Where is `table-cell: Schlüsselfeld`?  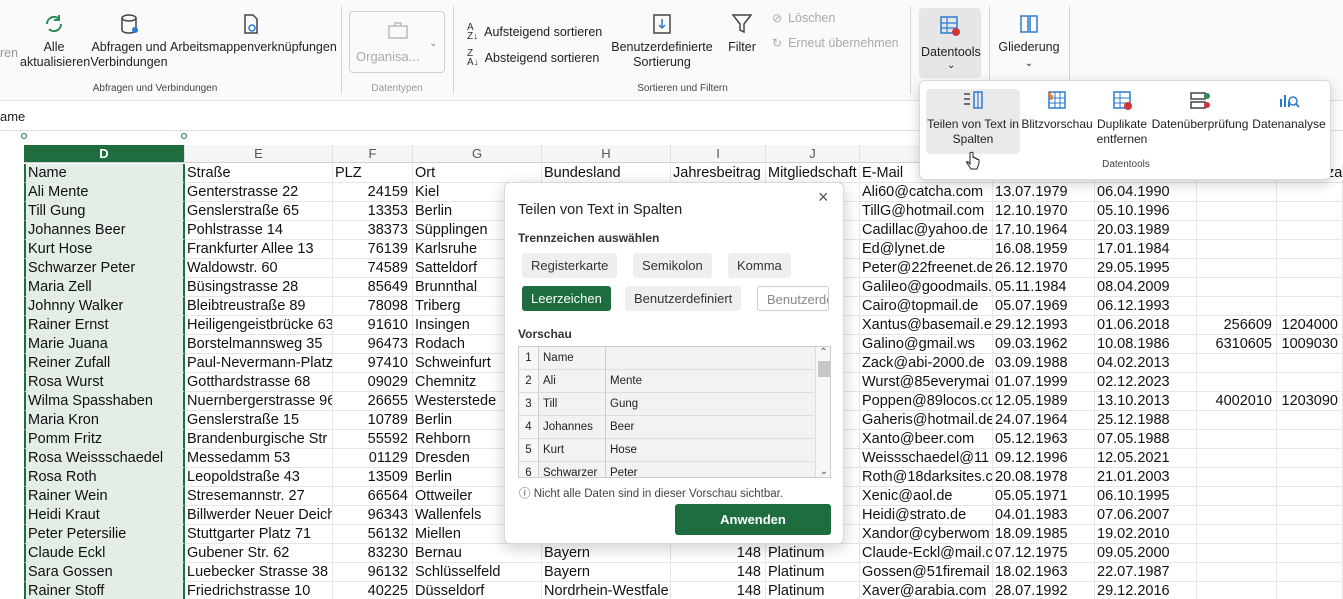
table-cell: Schlüsselfeld is located at coordinates (477, 572).